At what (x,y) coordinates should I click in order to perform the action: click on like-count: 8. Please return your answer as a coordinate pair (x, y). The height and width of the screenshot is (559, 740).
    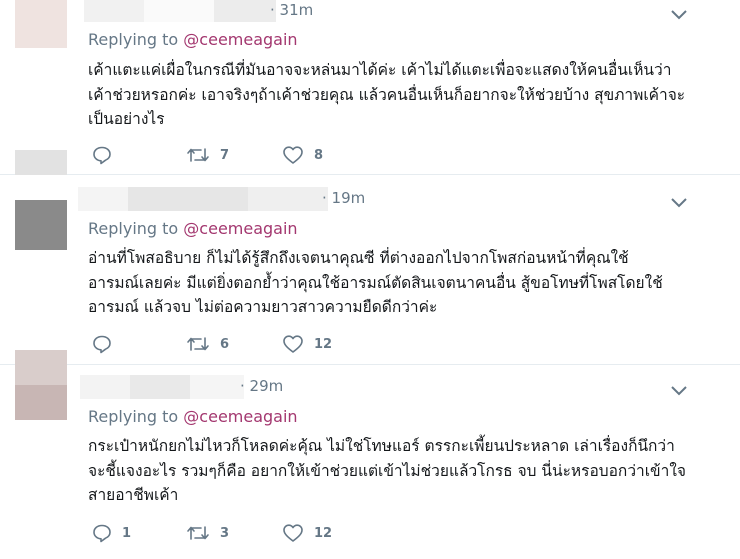
    Looking at the image, I should click on (319, 155).